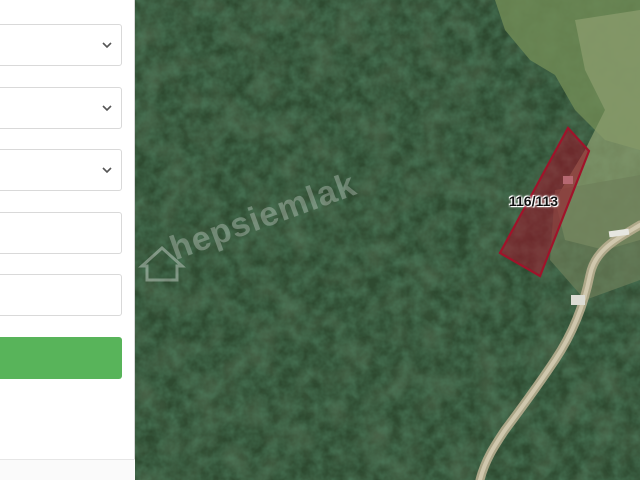 The height and width of the screenshot is (480, 640). Describe the element at coordinates (534, 201) in the screenshot. I see `parcel-label: 116/113` at that location.